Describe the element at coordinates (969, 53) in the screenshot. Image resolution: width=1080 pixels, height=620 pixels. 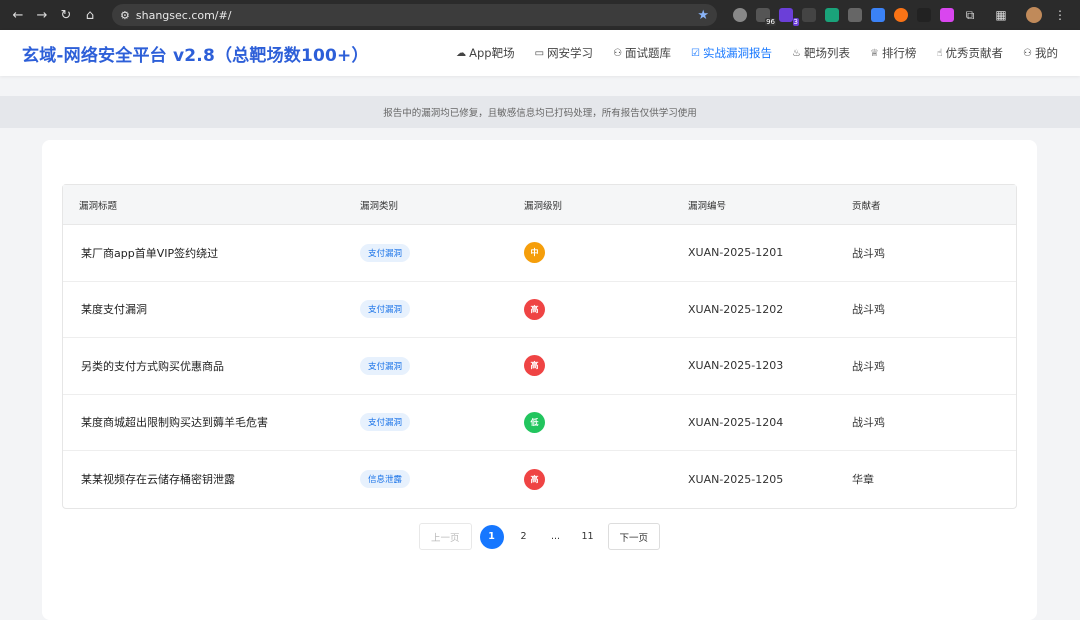
I see `nav-top-contributors: ☝ 优秀贡献者` at that location.